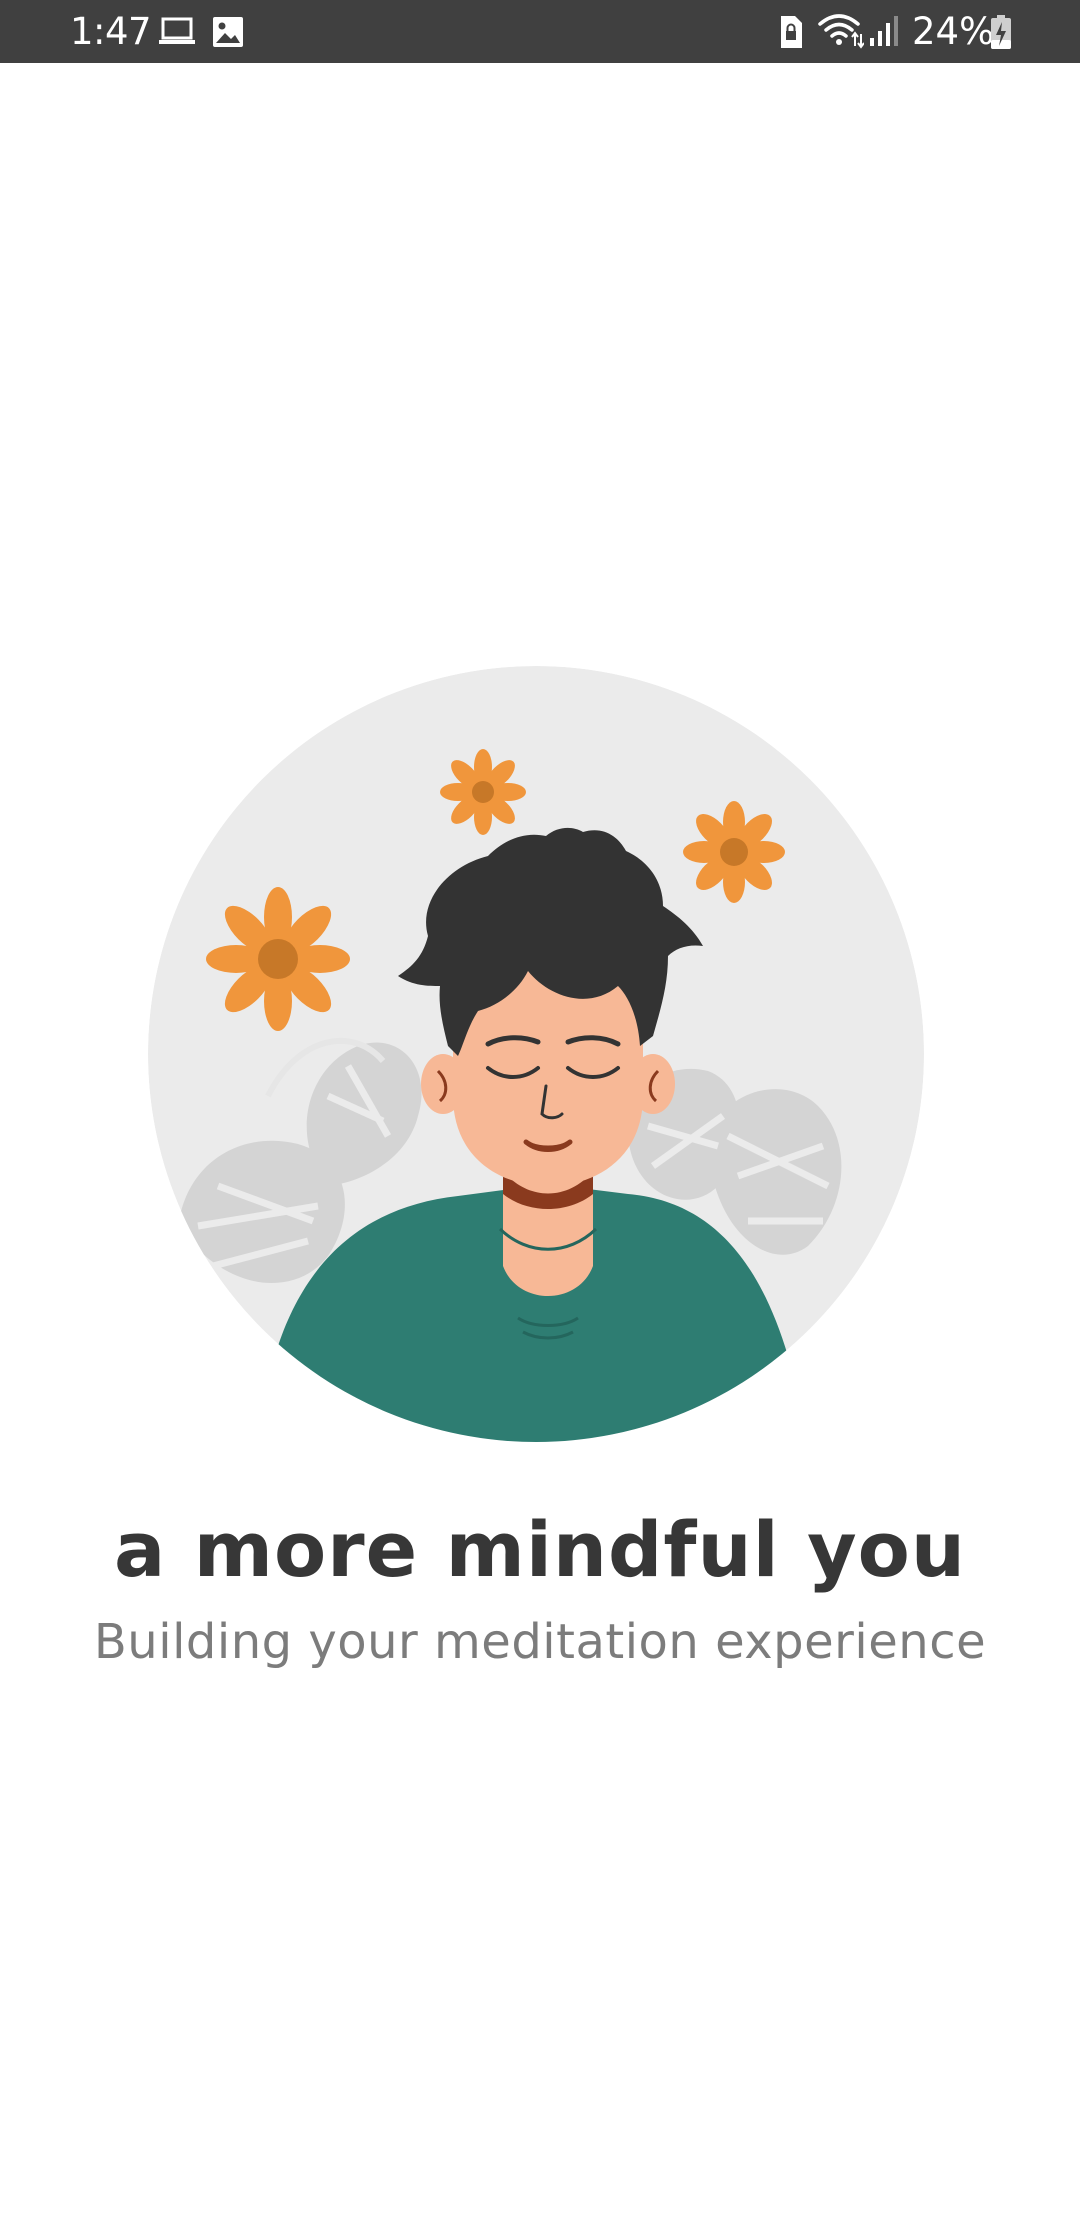  Describe the element at coordinates (111, 31) in the screenshot. I see `status-time: 1:47` at that location.